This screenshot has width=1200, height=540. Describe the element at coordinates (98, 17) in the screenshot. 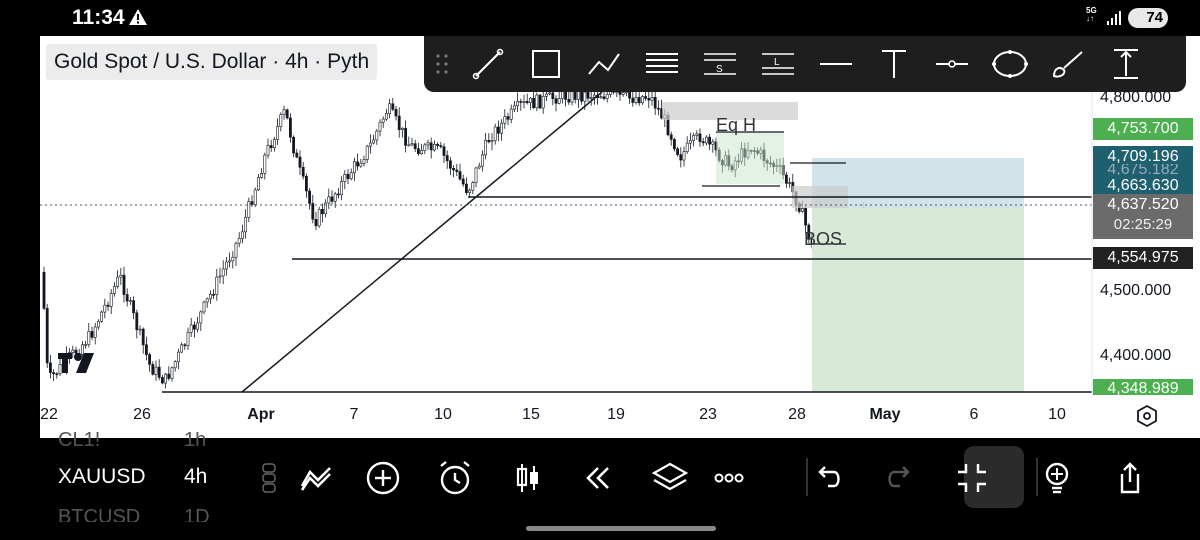

I see `status-clock: 11:34` at that location.